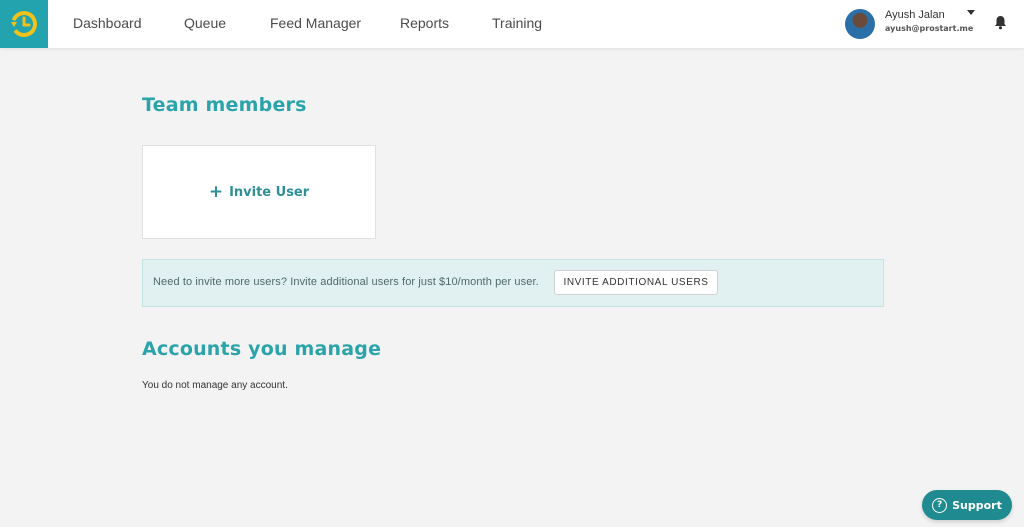  I want to click on support-button: ? Support, so click(967, 505).